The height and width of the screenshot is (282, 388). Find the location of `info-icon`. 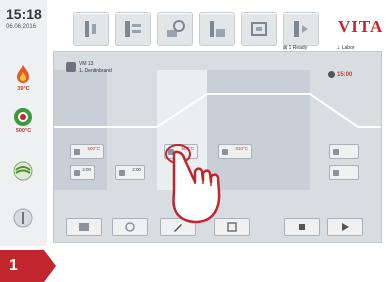

info-icon is located at coordinates (259, 29).